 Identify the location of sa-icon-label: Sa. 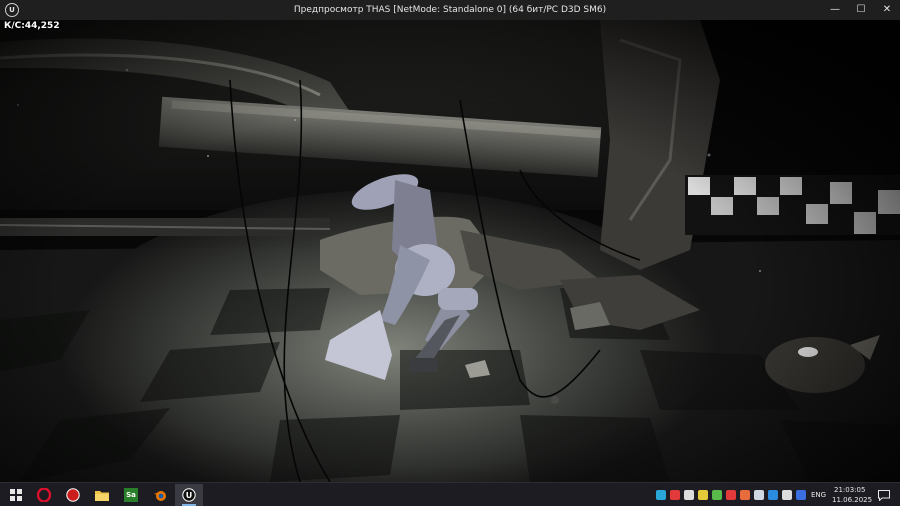
(131, 495).